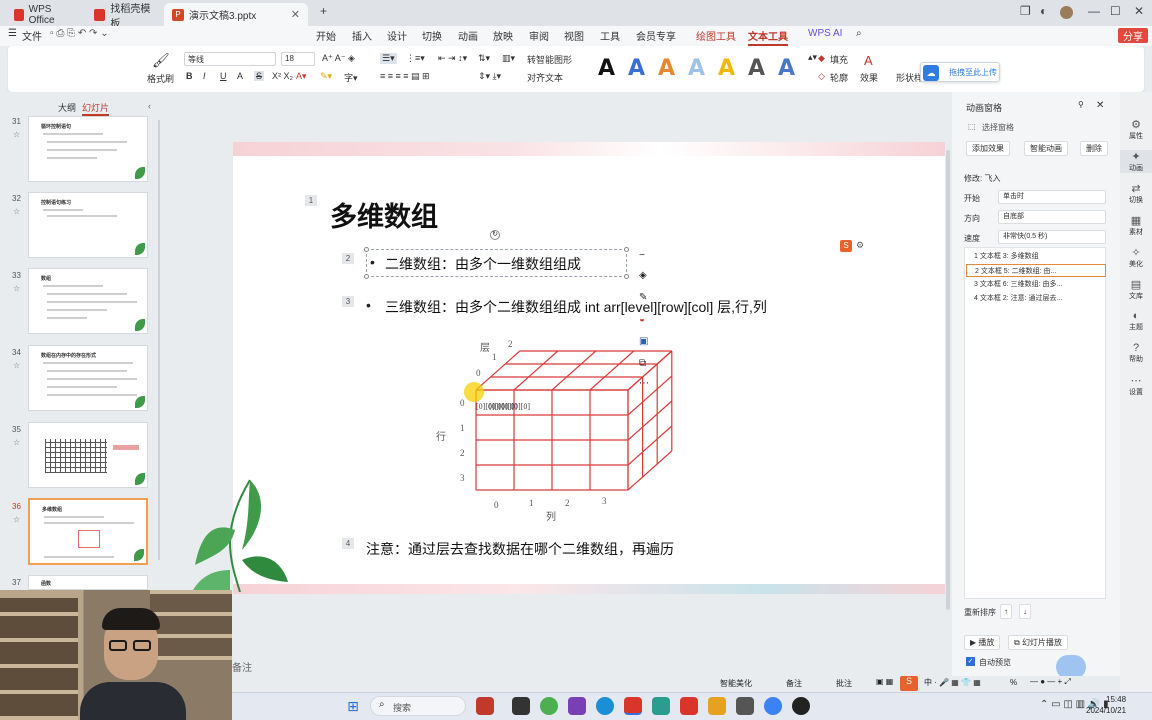  Describe the element at coordinates (42, 14) in the screenshot. I see `tab-wps-office: WPS Office` at that location.